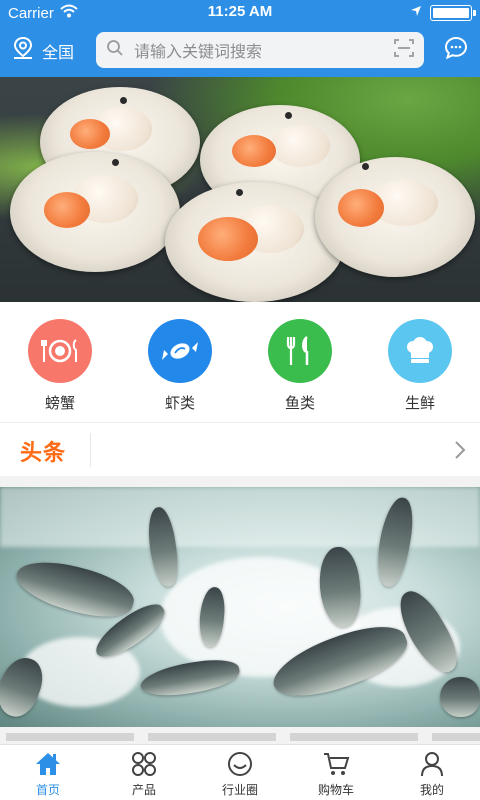 The height and width of the screenshot is (800, 480). Describe the element at coordinates (240, 766) in the screenshot. I see `smile-circle-icon` at that location.